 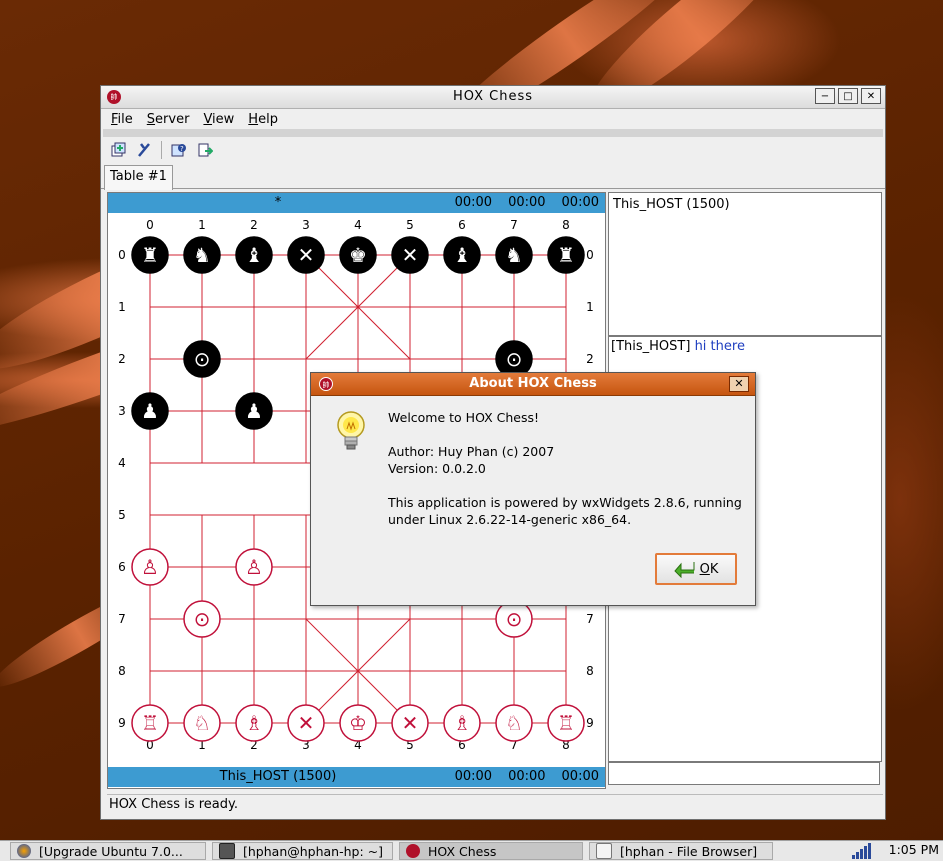 What do you see at coordinates (719, 346) in the screenshot?
I see `chat-message: hi there` at bounding box center [719, 346].